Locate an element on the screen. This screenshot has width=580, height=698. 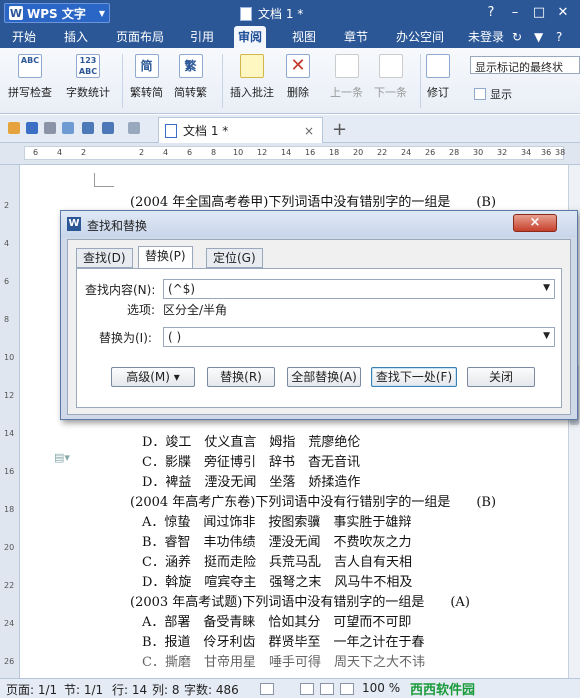
document-tab-strip: 文档 1 * × + is located at coordinates (290, 129).